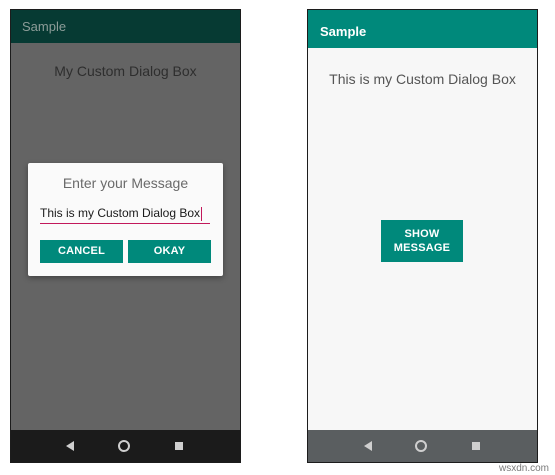 This screenshot has width=555, height=475. What do you see at coordinates (81, 251) in the screenshot?
I see `cancel-button: CANCEL` at bounding box center [81, 251].